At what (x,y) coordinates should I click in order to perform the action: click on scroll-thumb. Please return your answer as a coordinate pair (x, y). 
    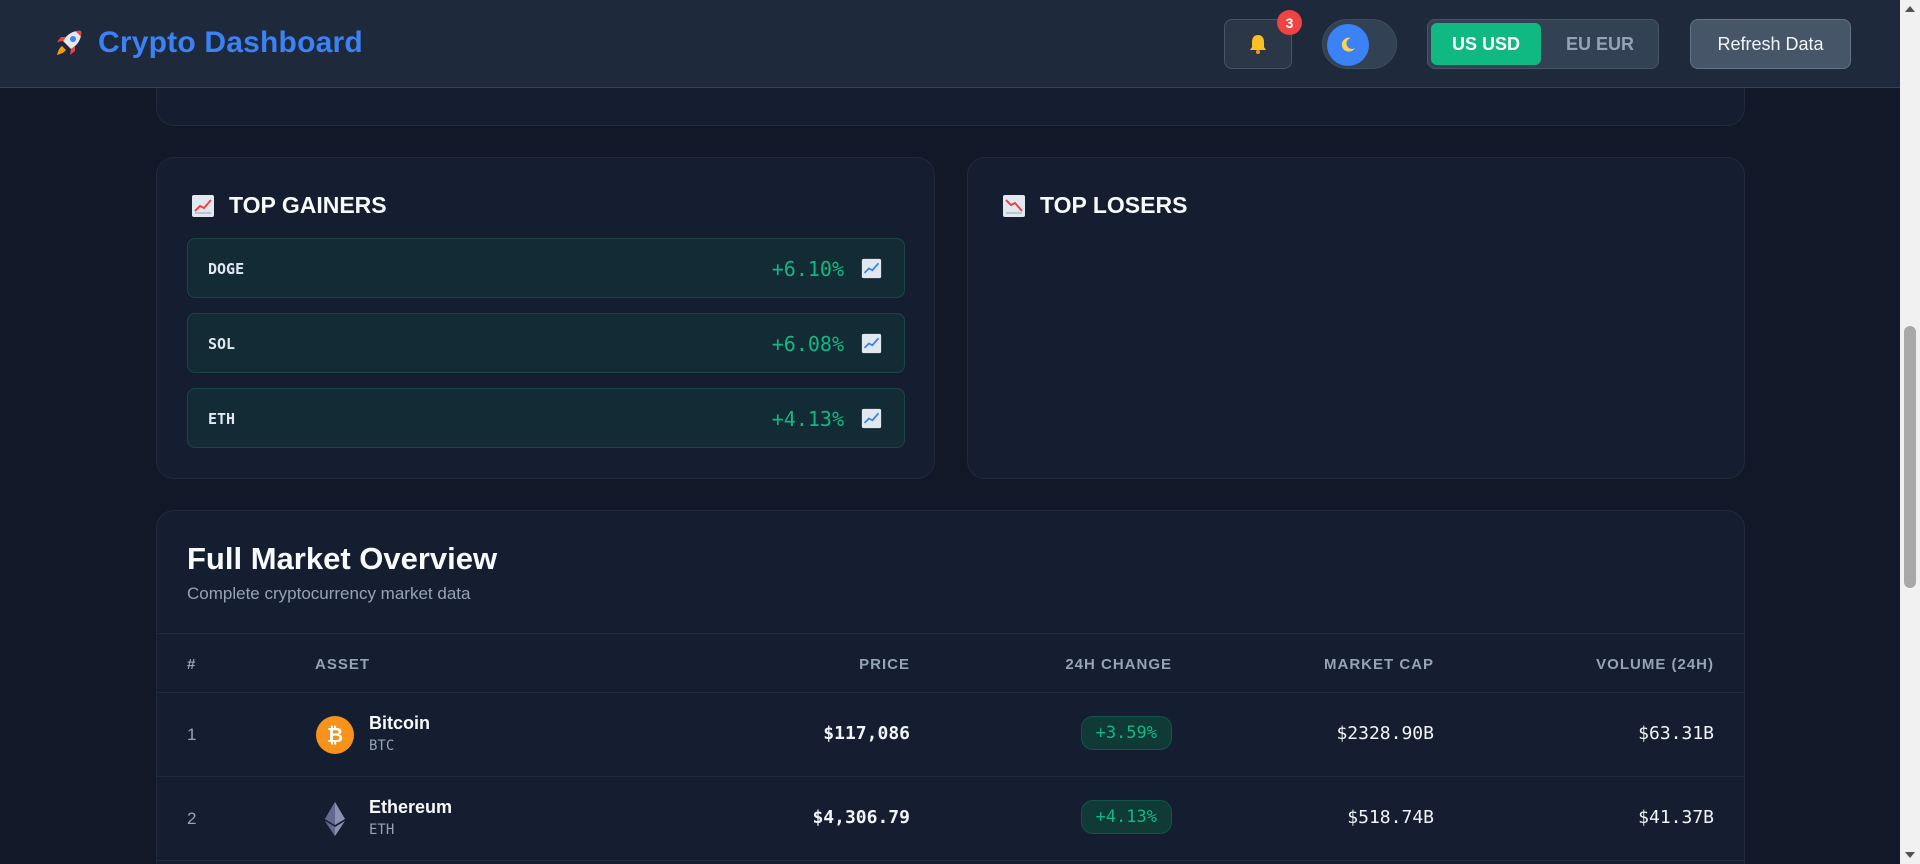
    Looking at the image, I should click on (1910, 457).